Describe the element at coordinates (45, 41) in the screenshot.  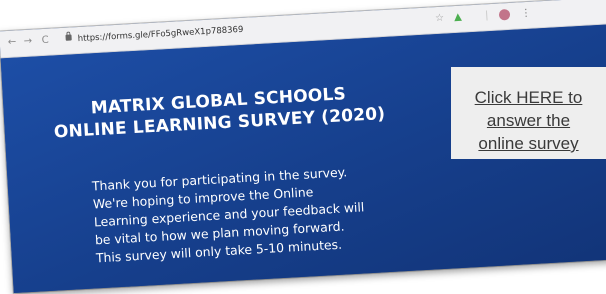
I see `reload-icon: C` at that location.